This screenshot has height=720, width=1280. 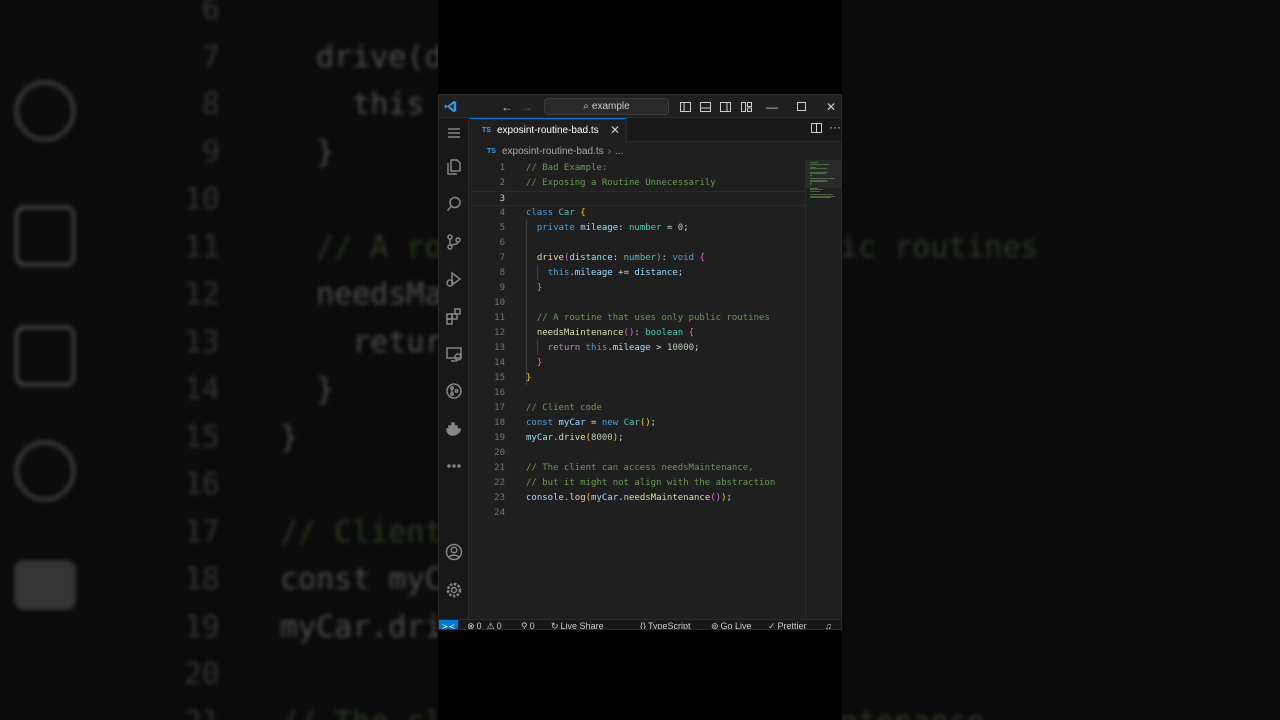 What do you see at coordinates (450, 106) in the screenshot?
I see `vscode-logo-icon` at bounding box center [450, 106].